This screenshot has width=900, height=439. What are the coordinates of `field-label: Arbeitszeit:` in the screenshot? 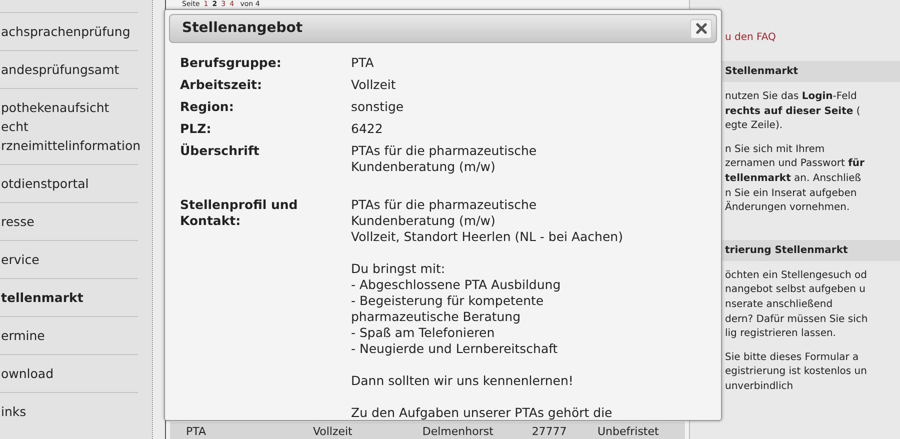 It's located at (221, 85).